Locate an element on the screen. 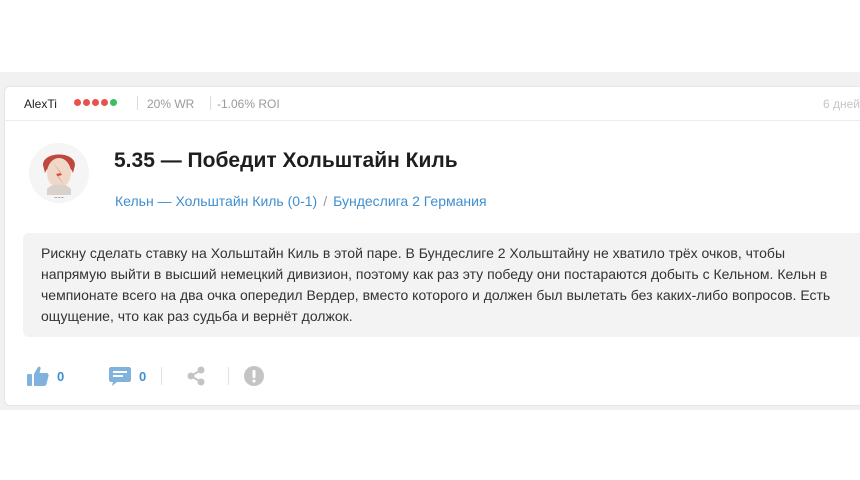 The image size is (860, 480). username-link: AlexTi is located at coordinates (40, 104).